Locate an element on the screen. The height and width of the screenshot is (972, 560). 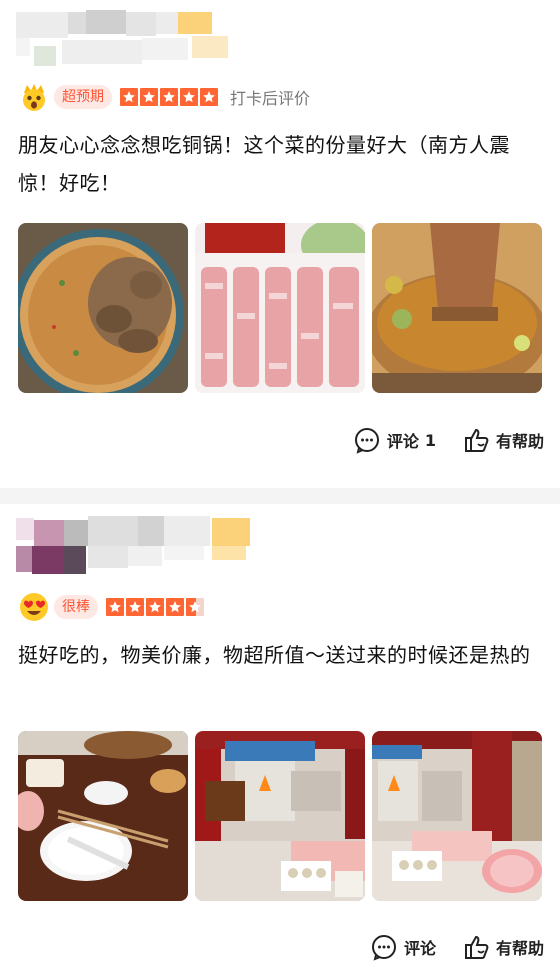
comment-button: 评论 is located at coordinates (403, 947).